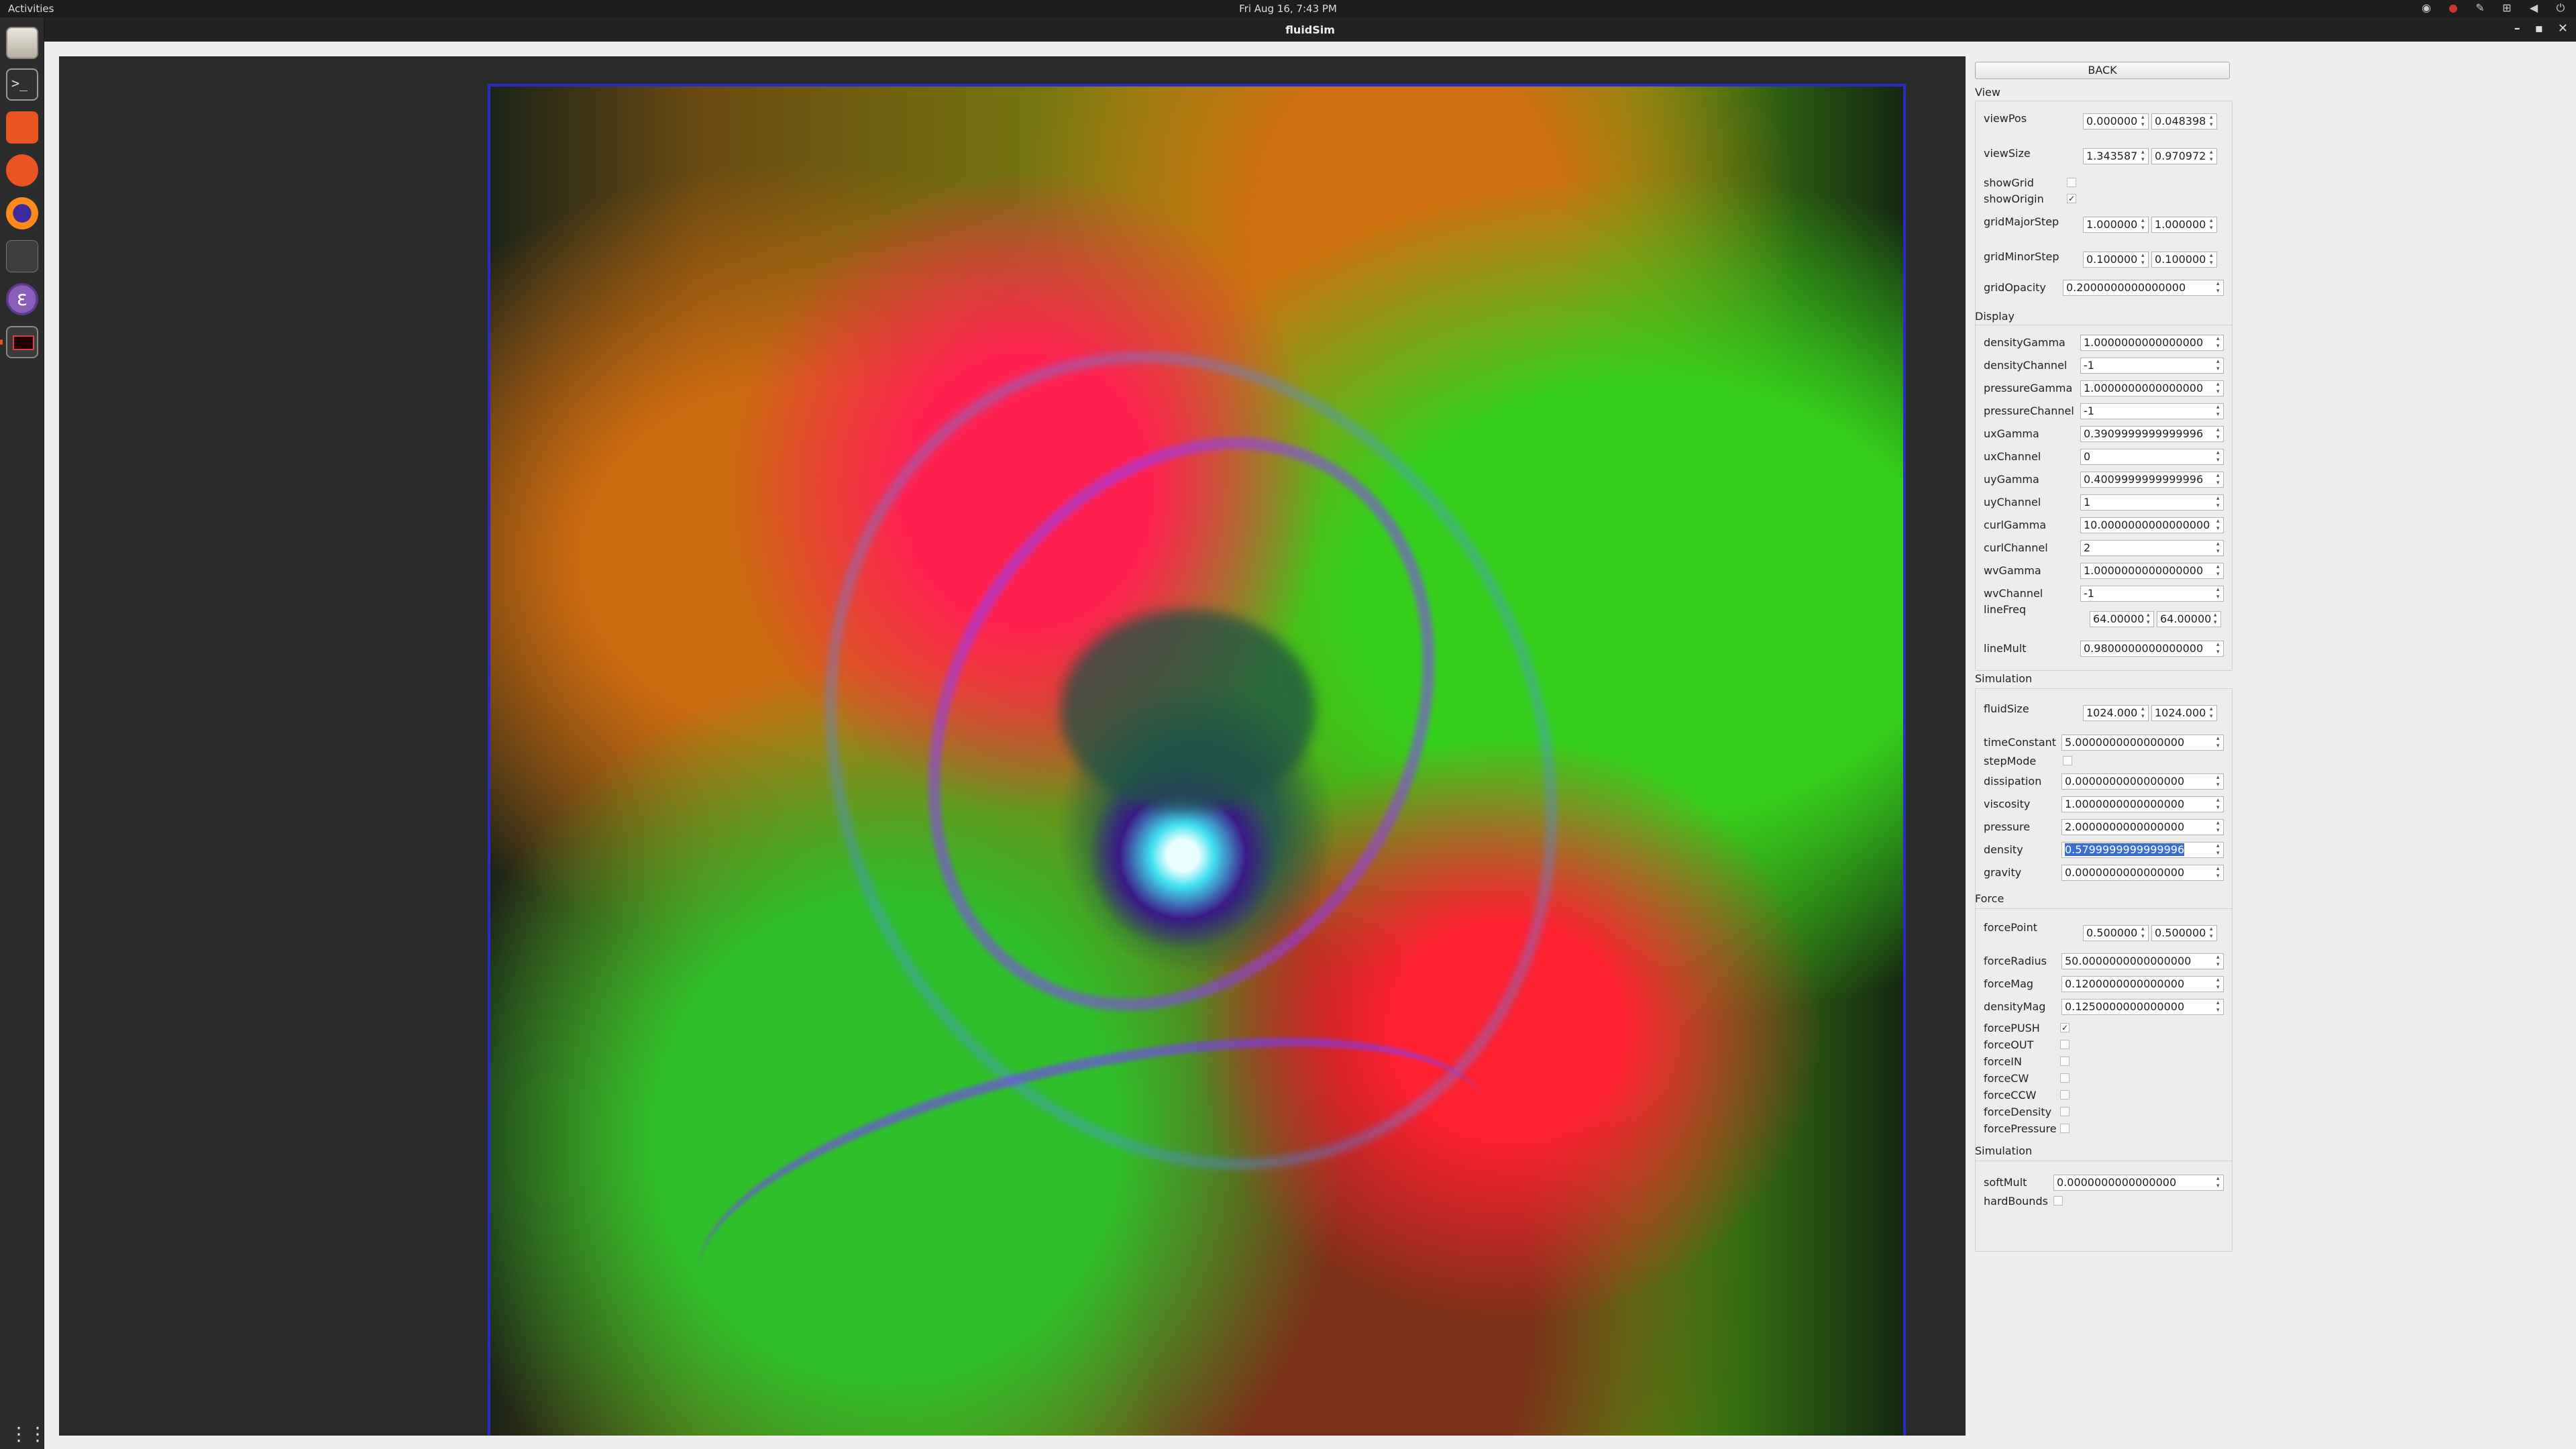 Image resolution: width=2576 pixels, height=1449 pixels. Describe the element at coordinates (2009, 1044) in the screenshot. I see `force-checkbox-label: forceOUT` at that location.